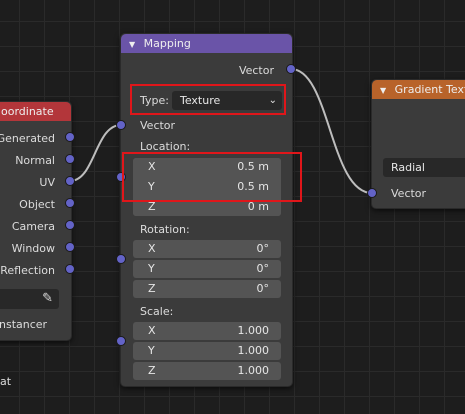 Image resolution: width=465 pixels, height=414 pixels. Describe the element at coordinates (207, 371) in the screenshot. I see `scale-z-field: Z 1.000` at that location.